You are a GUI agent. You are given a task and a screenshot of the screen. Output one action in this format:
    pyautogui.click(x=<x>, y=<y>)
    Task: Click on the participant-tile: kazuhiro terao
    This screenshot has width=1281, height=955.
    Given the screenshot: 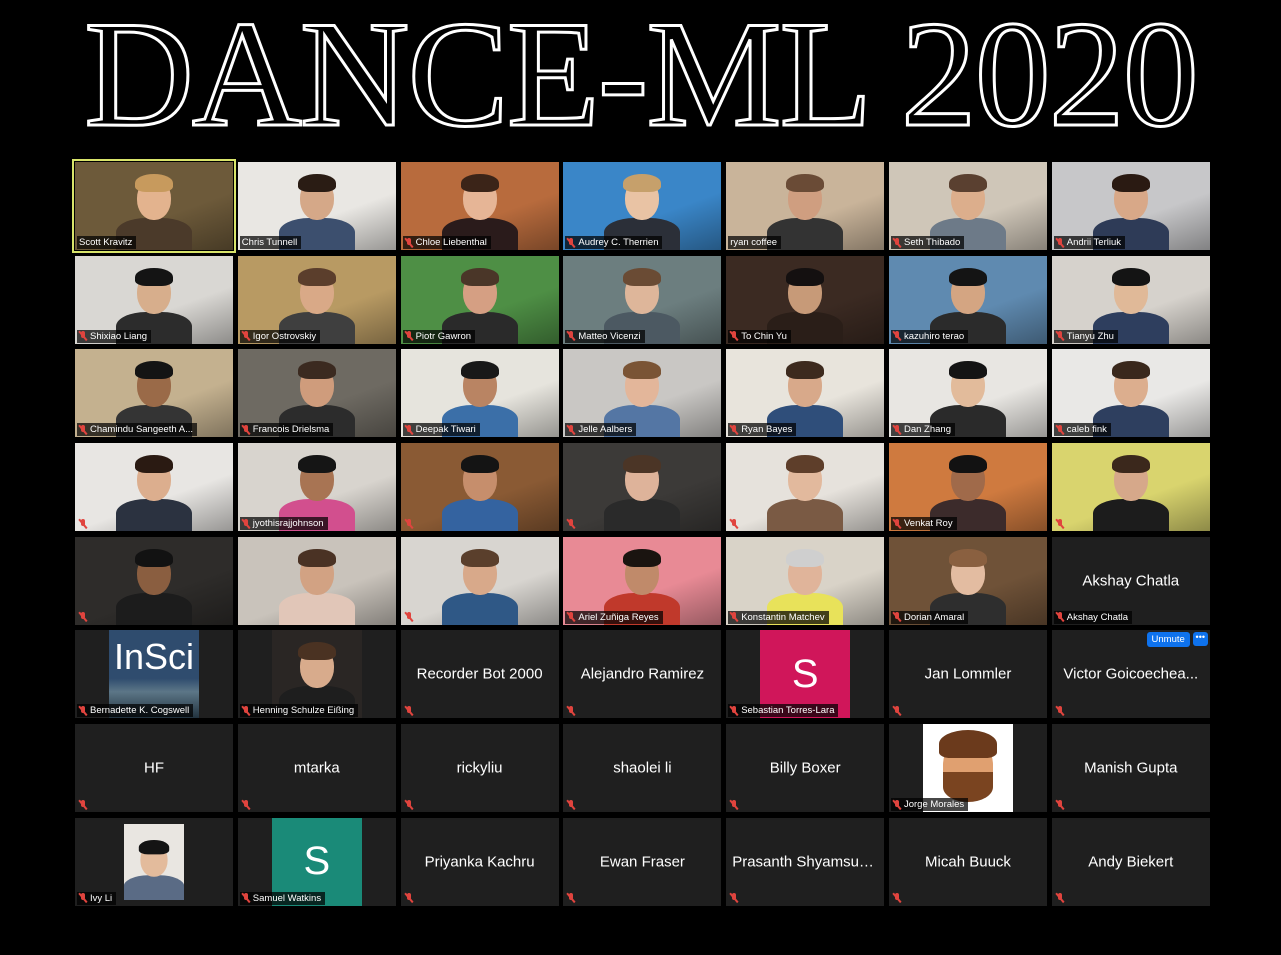 What is the action you would take?
    pyautogui.click(x=967, y=299)
    